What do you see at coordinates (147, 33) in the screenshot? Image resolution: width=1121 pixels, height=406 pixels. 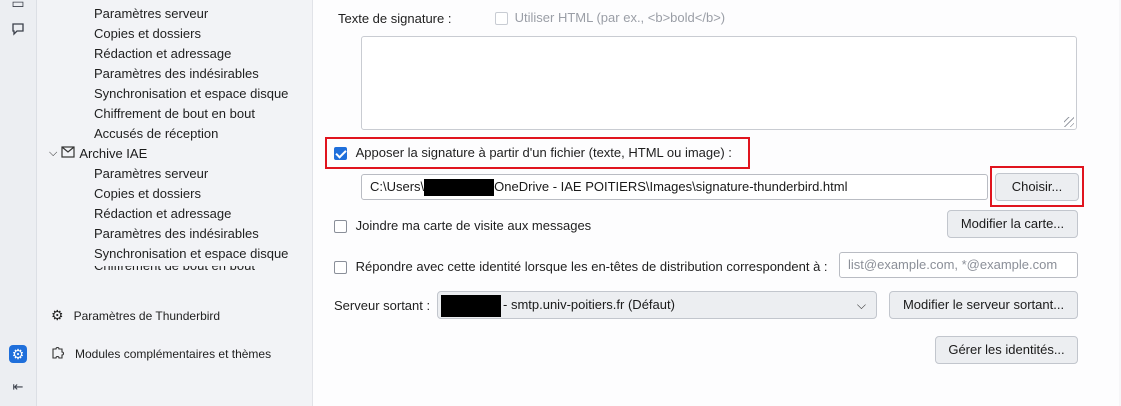 I see `tree-item-copies-folders: Copies et dossiers` at bounding box center [147, 33].